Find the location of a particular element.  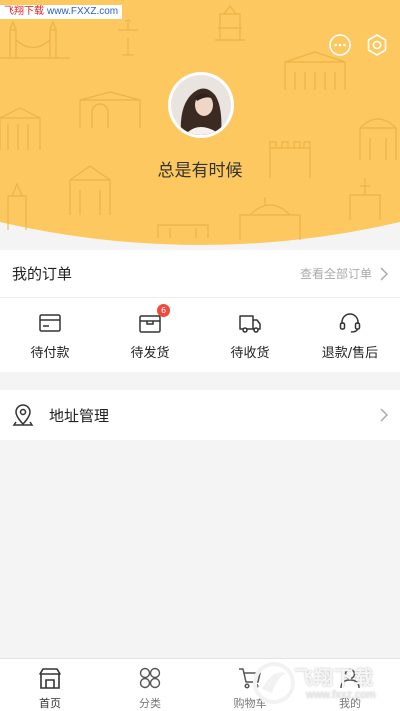

order-status-list: 待付款 6 待发货 待收货 退款/售后 is located at coordinates (200, 329).